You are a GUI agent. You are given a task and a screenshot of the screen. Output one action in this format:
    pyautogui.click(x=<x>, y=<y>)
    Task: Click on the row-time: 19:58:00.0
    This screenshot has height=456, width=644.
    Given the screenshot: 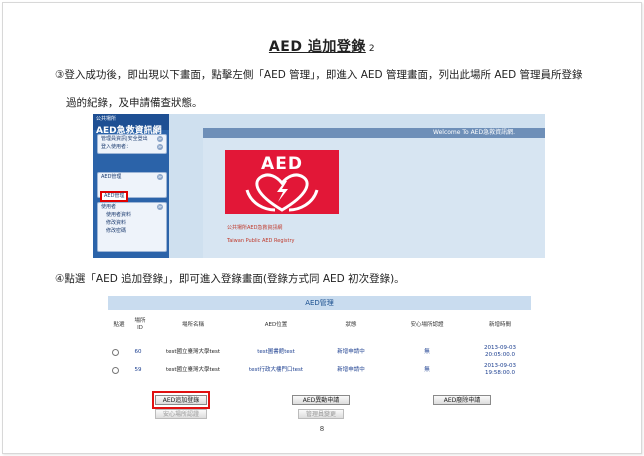 What is the action you would take?
    pyautogui.click(x=500, y=373)
    